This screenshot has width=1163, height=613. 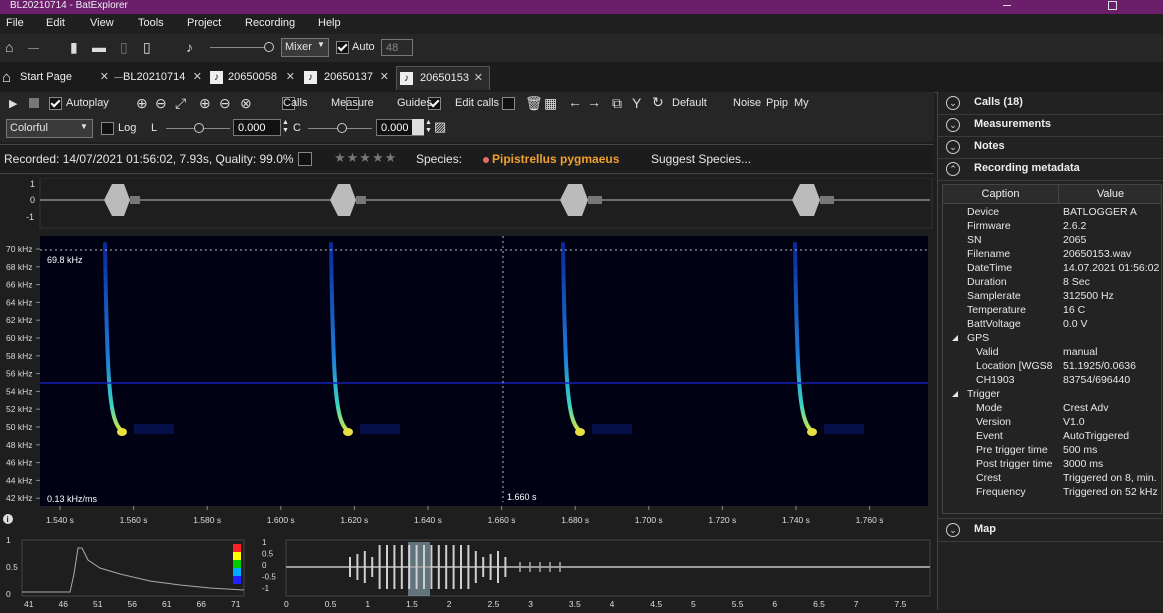 I want to click on fit-icon: ⤢, so click(x=180, y=103).